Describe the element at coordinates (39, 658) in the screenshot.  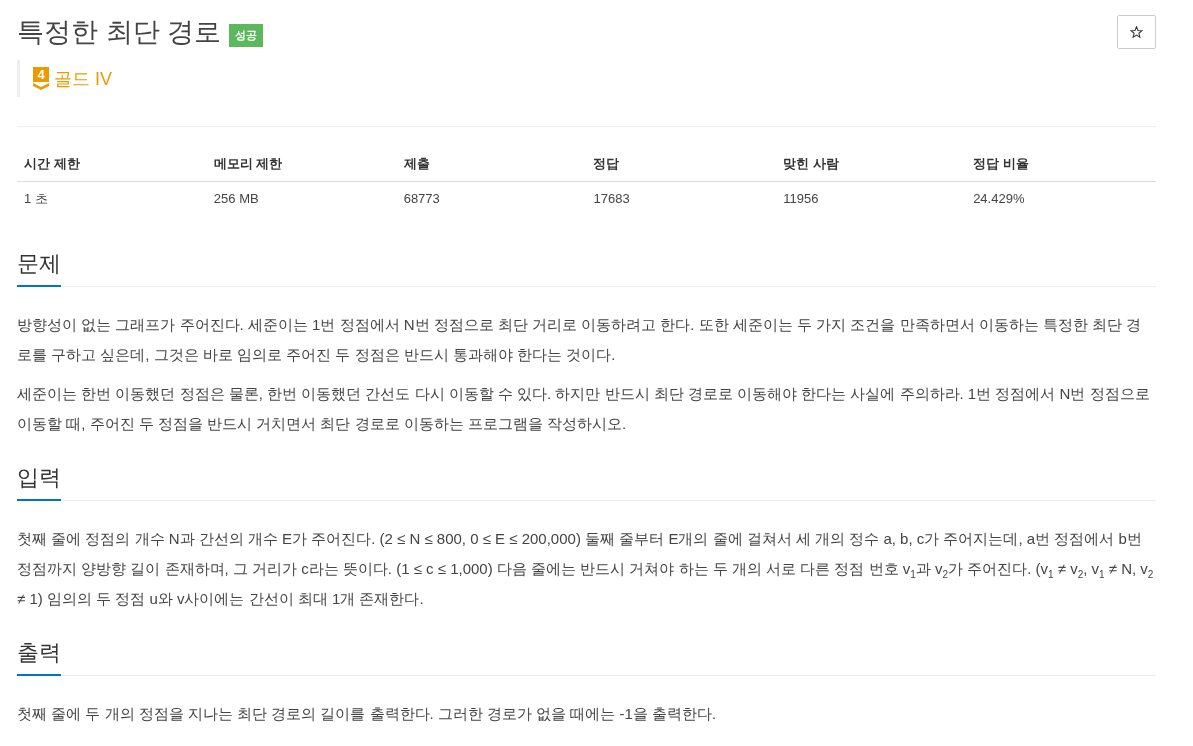
I see `section-heading: 출력` at that location.